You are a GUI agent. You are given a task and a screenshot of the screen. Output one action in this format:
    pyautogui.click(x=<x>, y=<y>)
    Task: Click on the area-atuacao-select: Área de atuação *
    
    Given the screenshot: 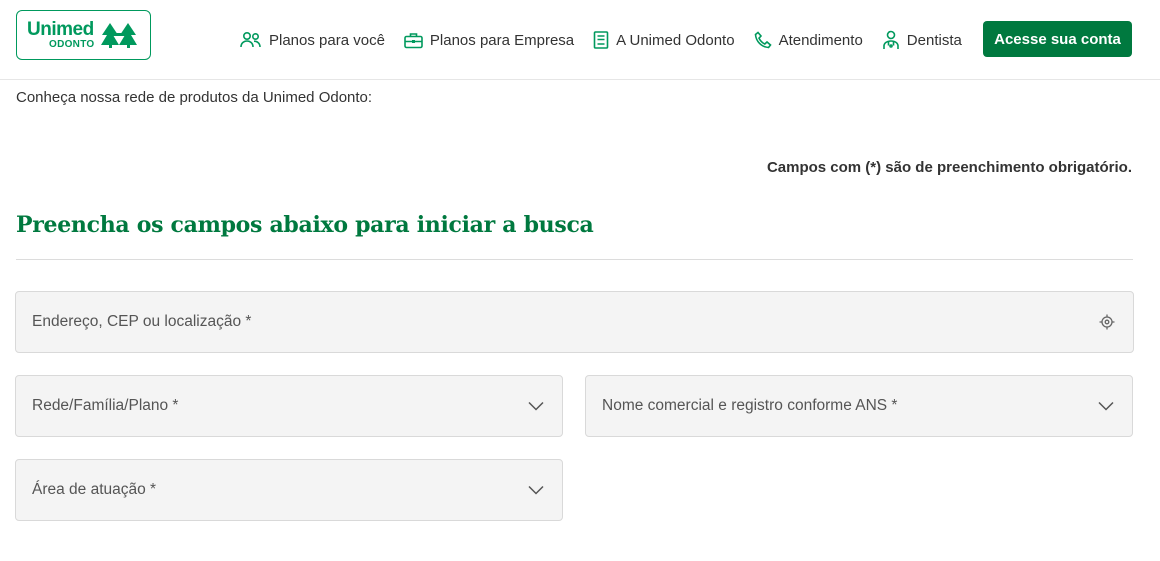 What is the action you would take?
    pyautogui.click(x=289, y=490)
    